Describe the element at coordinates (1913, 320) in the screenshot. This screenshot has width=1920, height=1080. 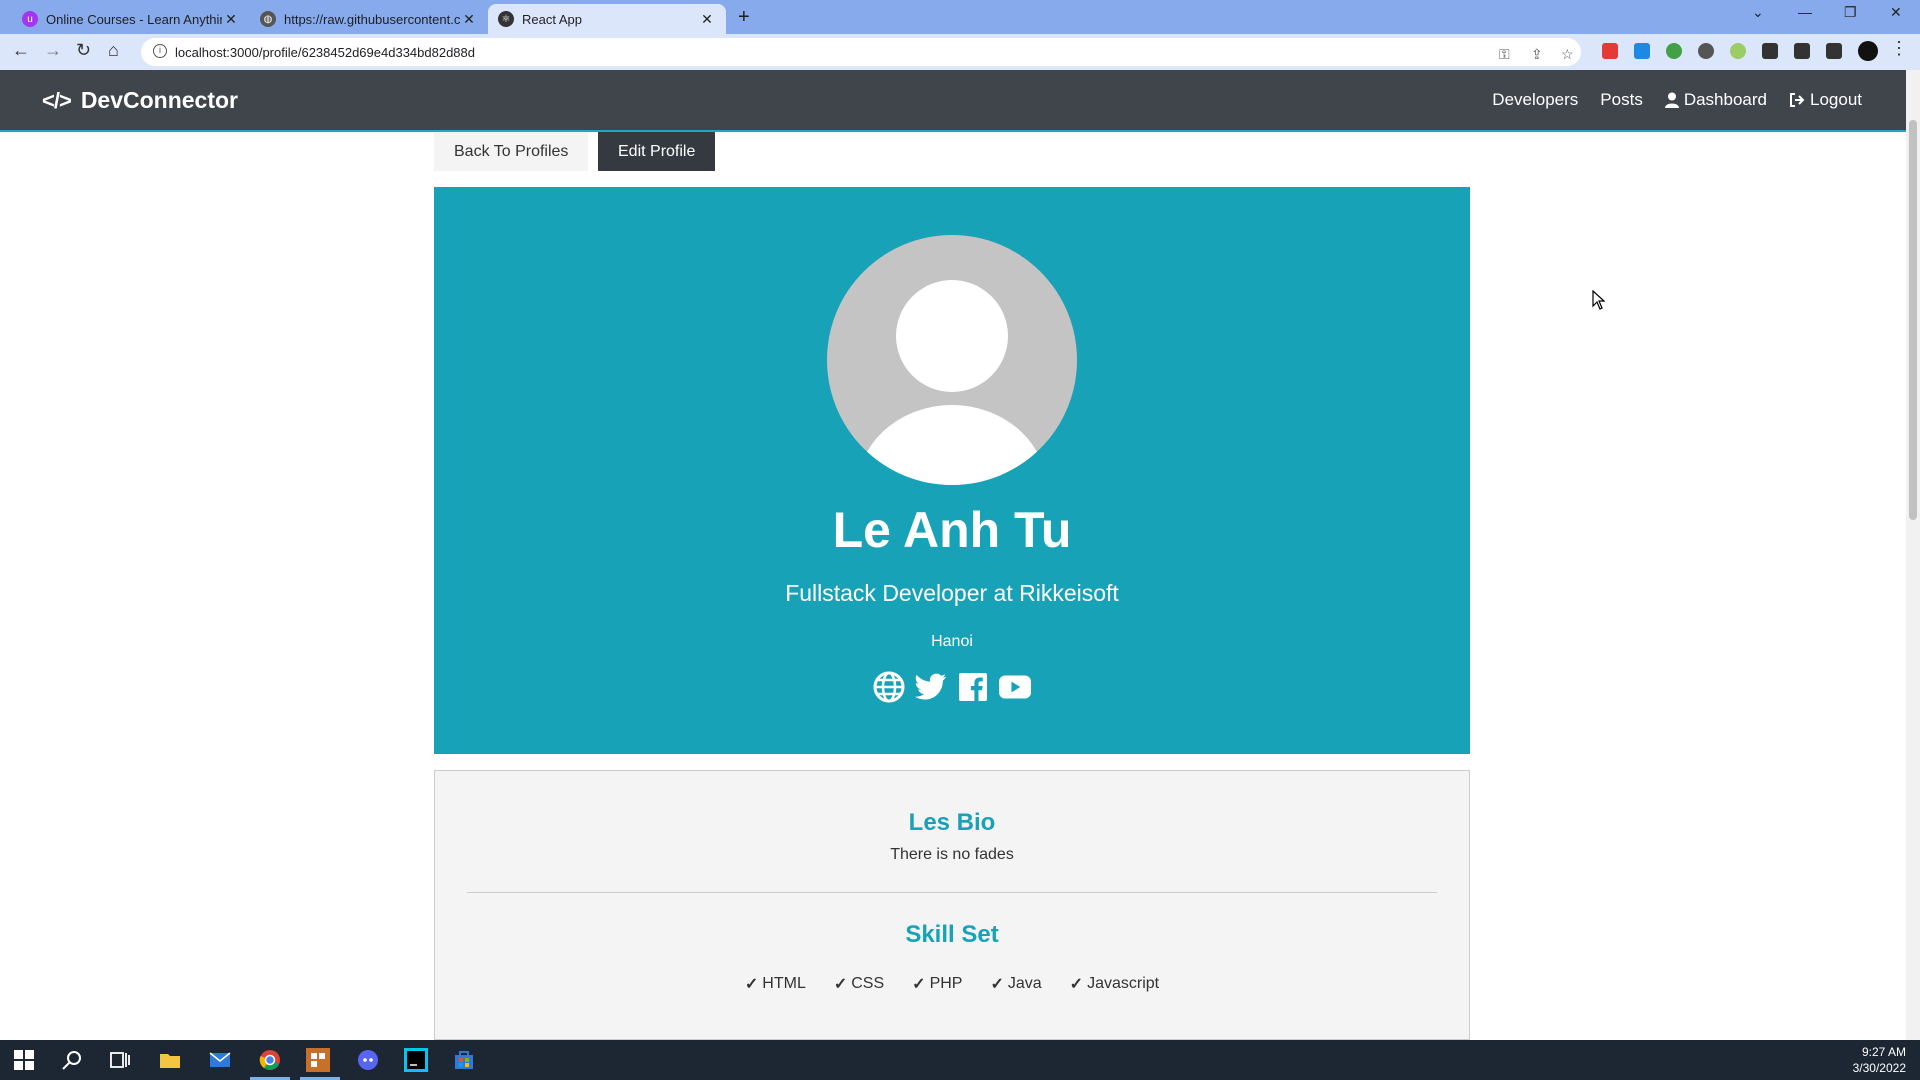
I see `scrollbar-thumb` at that location.